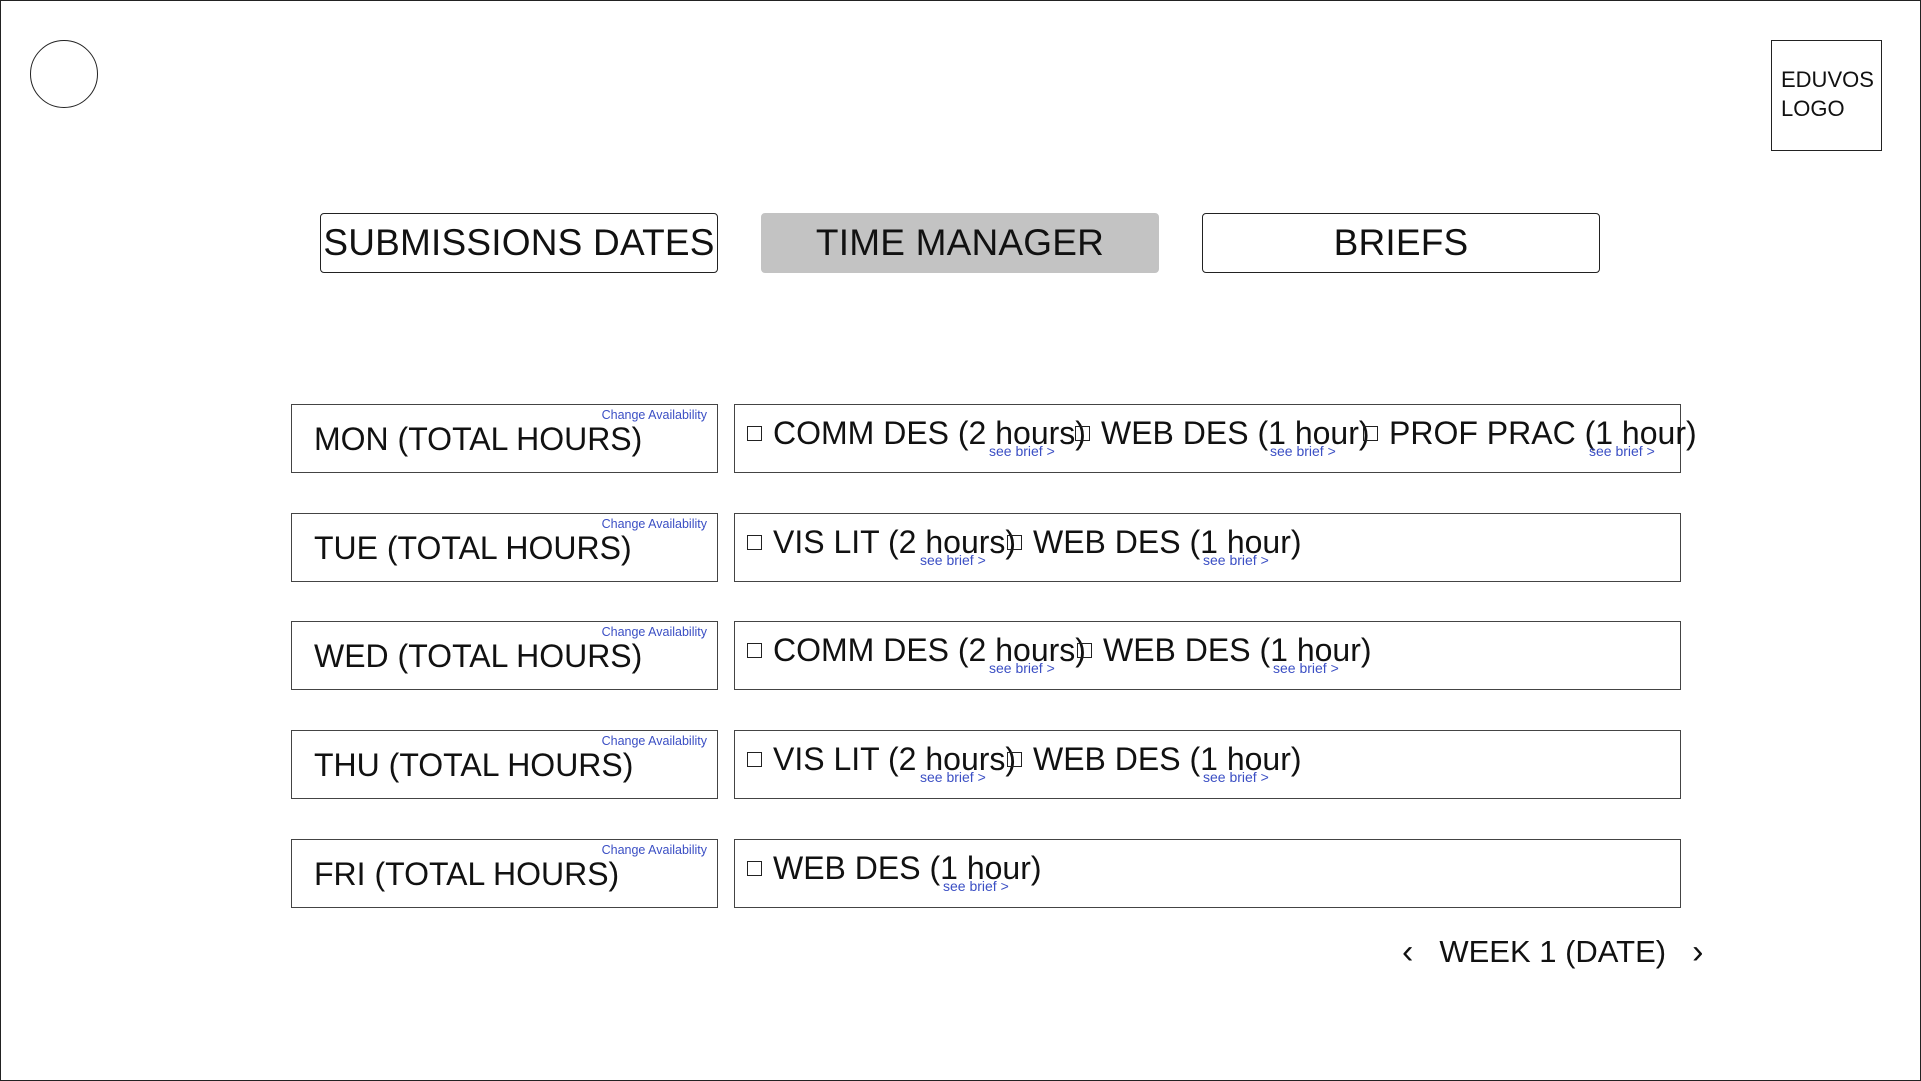 The image size is (1921, 1081). Describe the element at coordinates (473, 548) in the screenshot. I see `day-label: TUE (TOTAL HOURS)` at that location.